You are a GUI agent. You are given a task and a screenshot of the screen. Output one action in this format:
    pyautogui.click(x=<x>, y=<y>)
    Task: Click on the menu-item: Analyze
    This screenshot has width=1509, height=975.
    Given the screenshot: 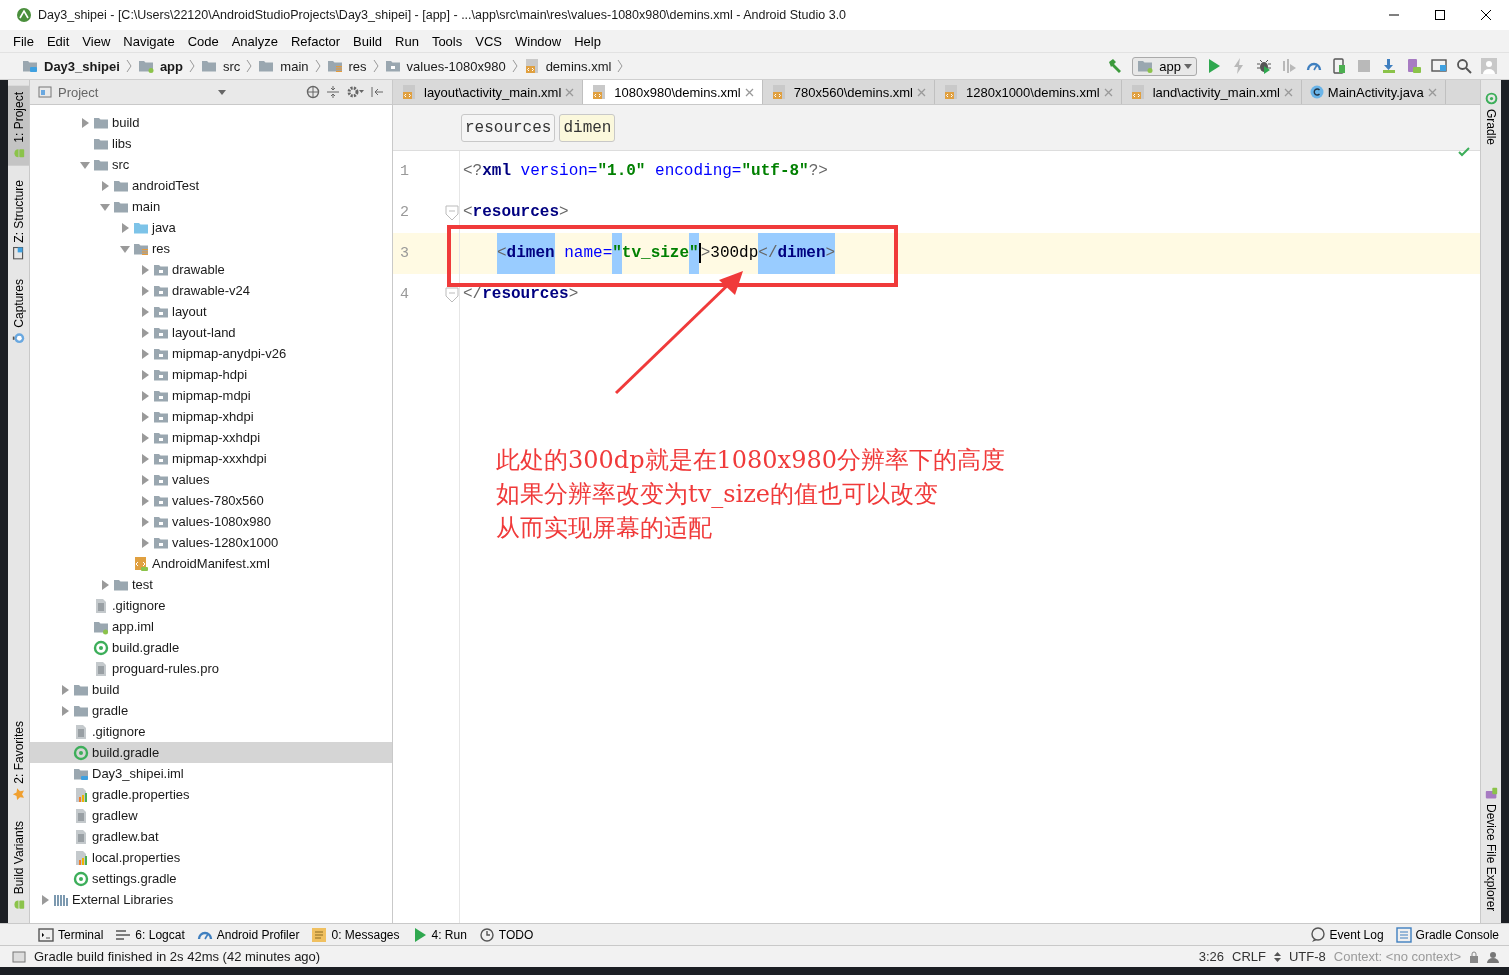 What is the action you would take?
    pyautogui.click(x=254, y=41)
    